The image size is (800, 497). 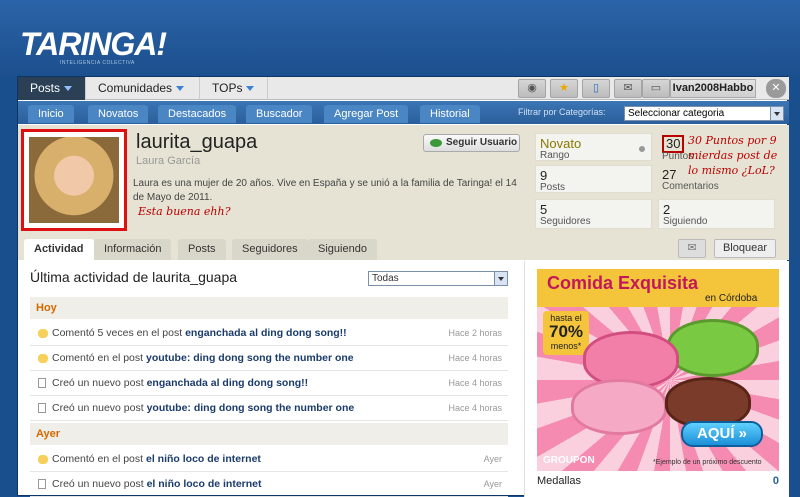 What do you see at coordinates (776, 88) in the screenshot?
I see `close-icon: ✕` at bounding box center [776, 88].